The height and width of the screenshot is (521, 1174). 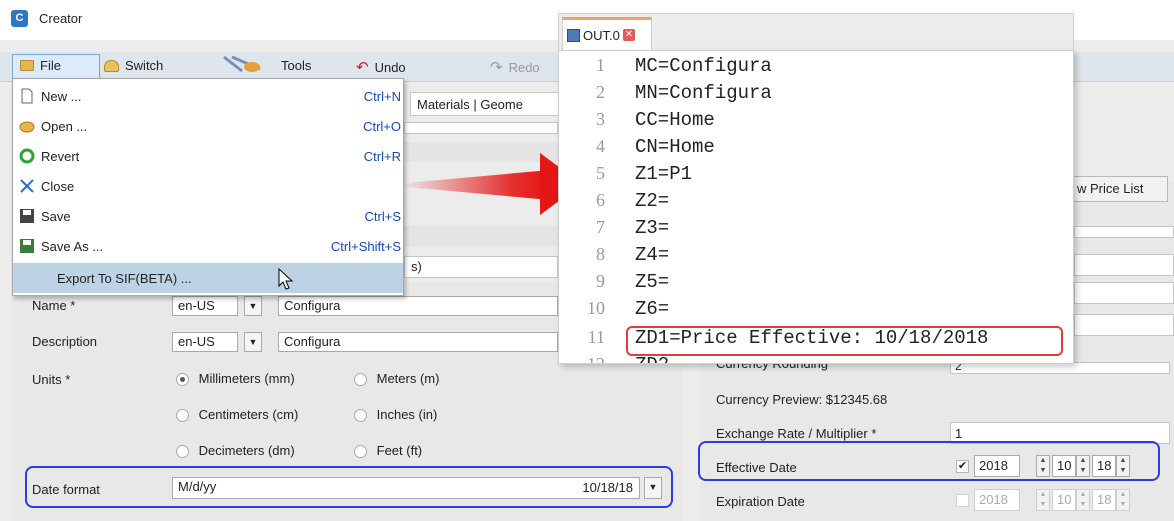 What do you see at coordinates (61, 18) in the screenshot?
I see `app-title: Creator` at bounding box center [61, 18].